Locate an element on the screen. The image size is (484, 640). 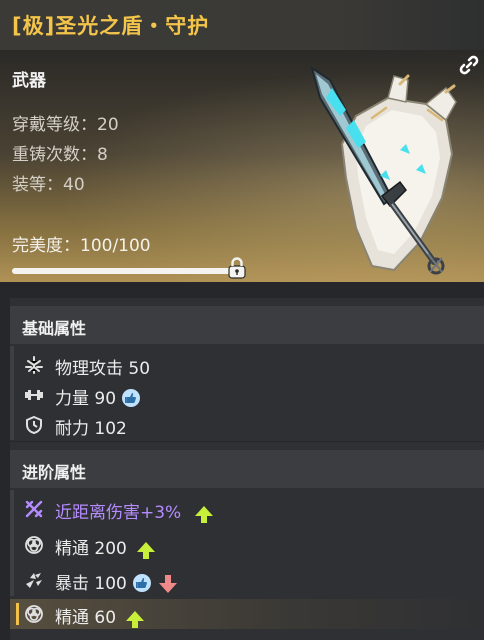
crossed-swords-icon is located at coordinates (34, 509).